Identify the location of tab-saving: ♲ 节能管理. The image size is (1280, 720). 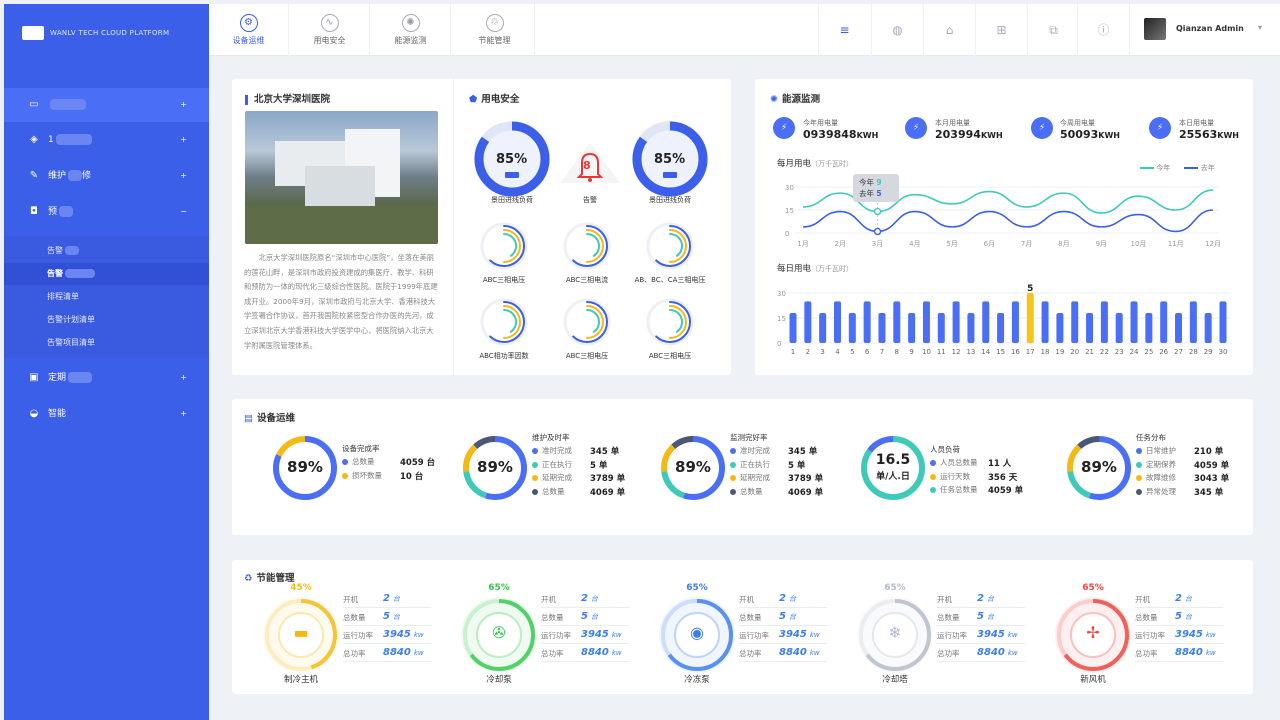
(495, 30).